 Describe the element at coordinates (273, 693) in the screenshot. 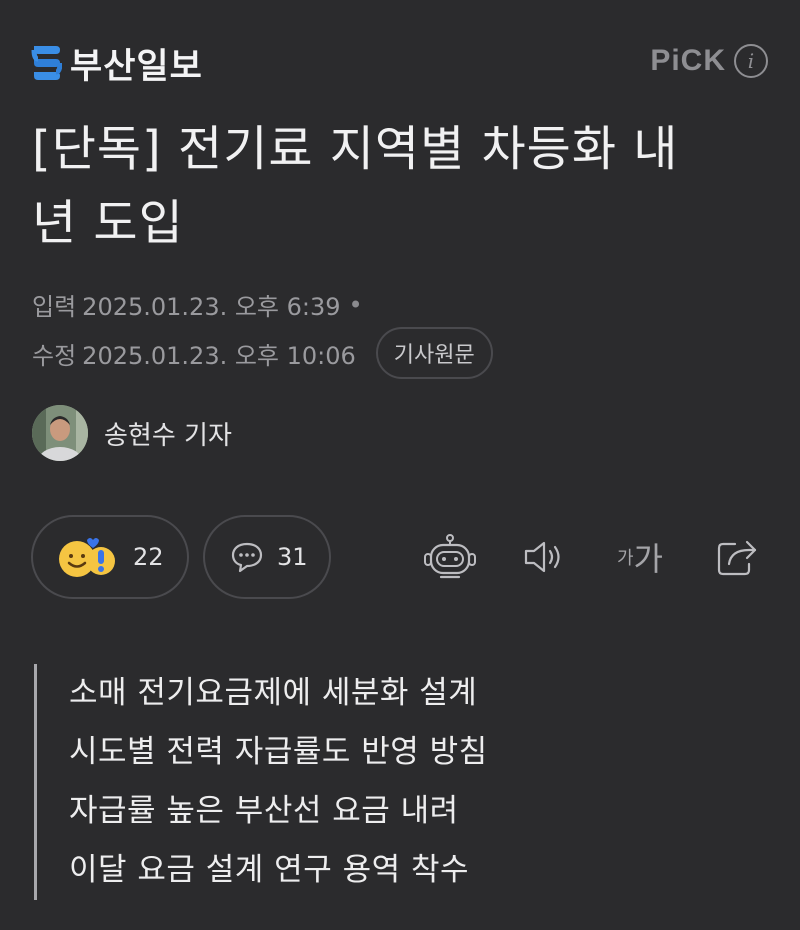

I see `summary-line: 소매 전기요금제에 세분화 설계` at that location.